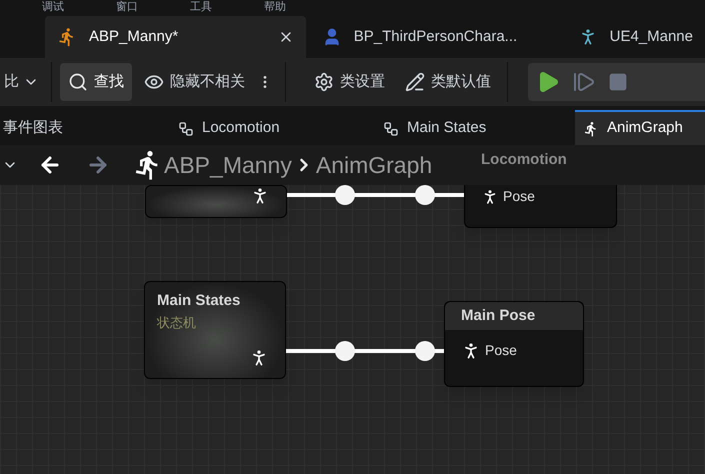 Image resolution: width=705 pixels, height=474 pixels. I want to click on state-machine-node: Main States 状态机, so click(215, 330).